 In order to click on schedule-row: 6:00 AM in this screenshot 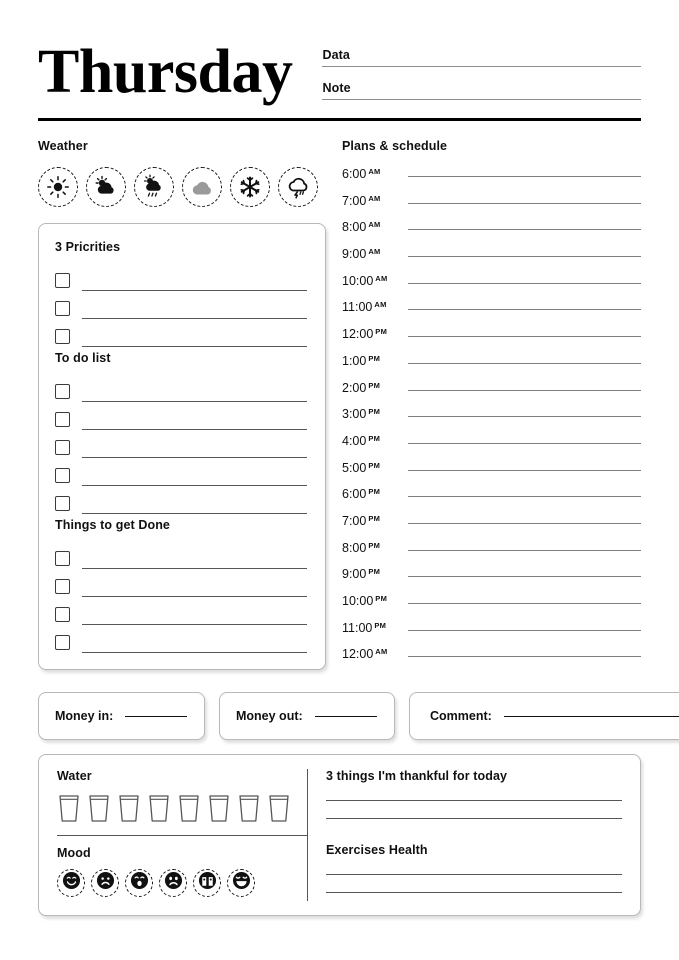, I will do `click(491, 180)`.